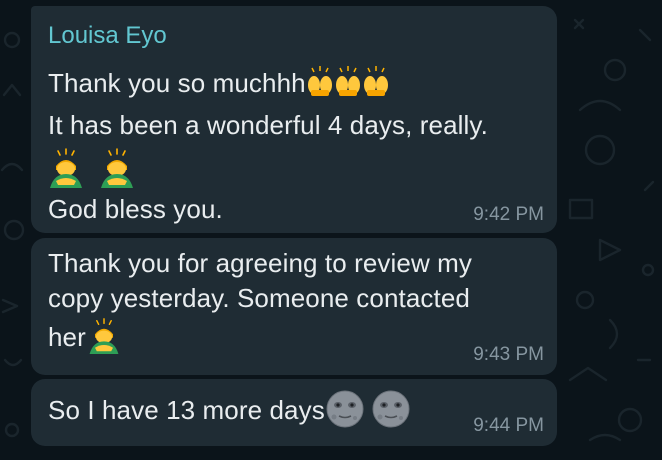 This screenshot has height=460, width=662. What do you see at coordinates (508, 214) in the screenshot?
I see `message-timestamp: 9:42 PM` at bounding box center [508, 214].